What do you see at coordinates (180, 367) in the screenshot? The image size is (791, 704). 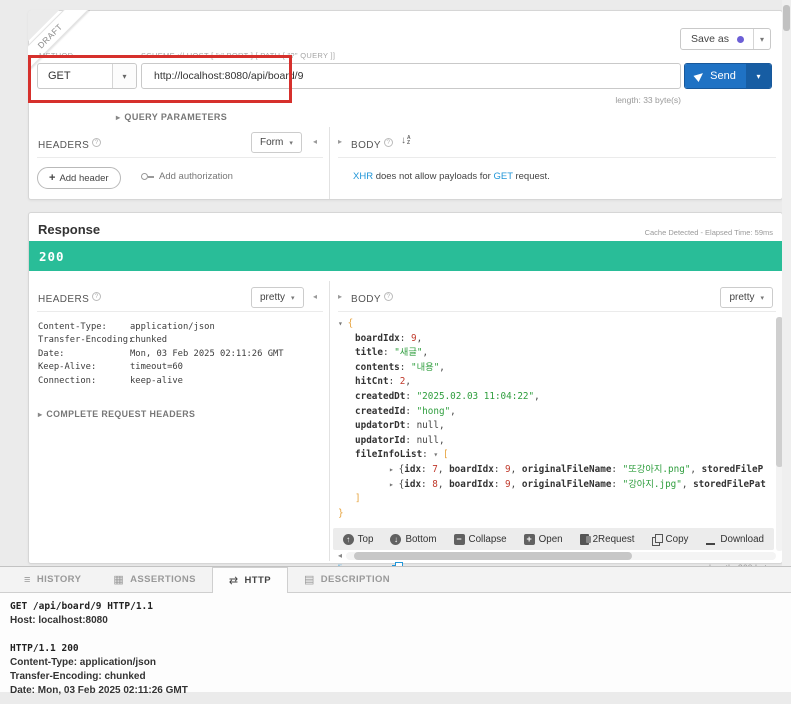 I see `response-header-row: Keep-Alive: timeout=60` at bounding box center [180, 367].